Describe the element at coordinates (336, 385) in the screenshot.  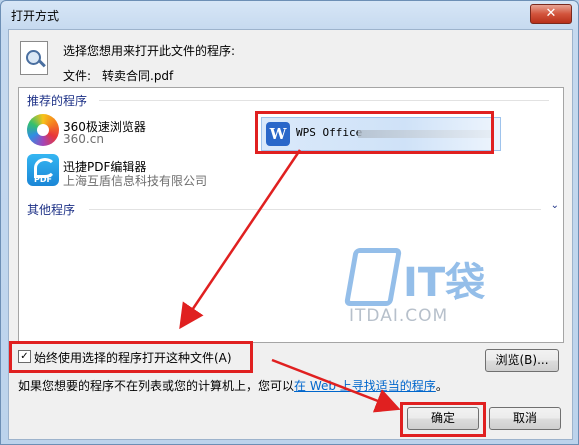
I see `arrow-to-ok` at that location.